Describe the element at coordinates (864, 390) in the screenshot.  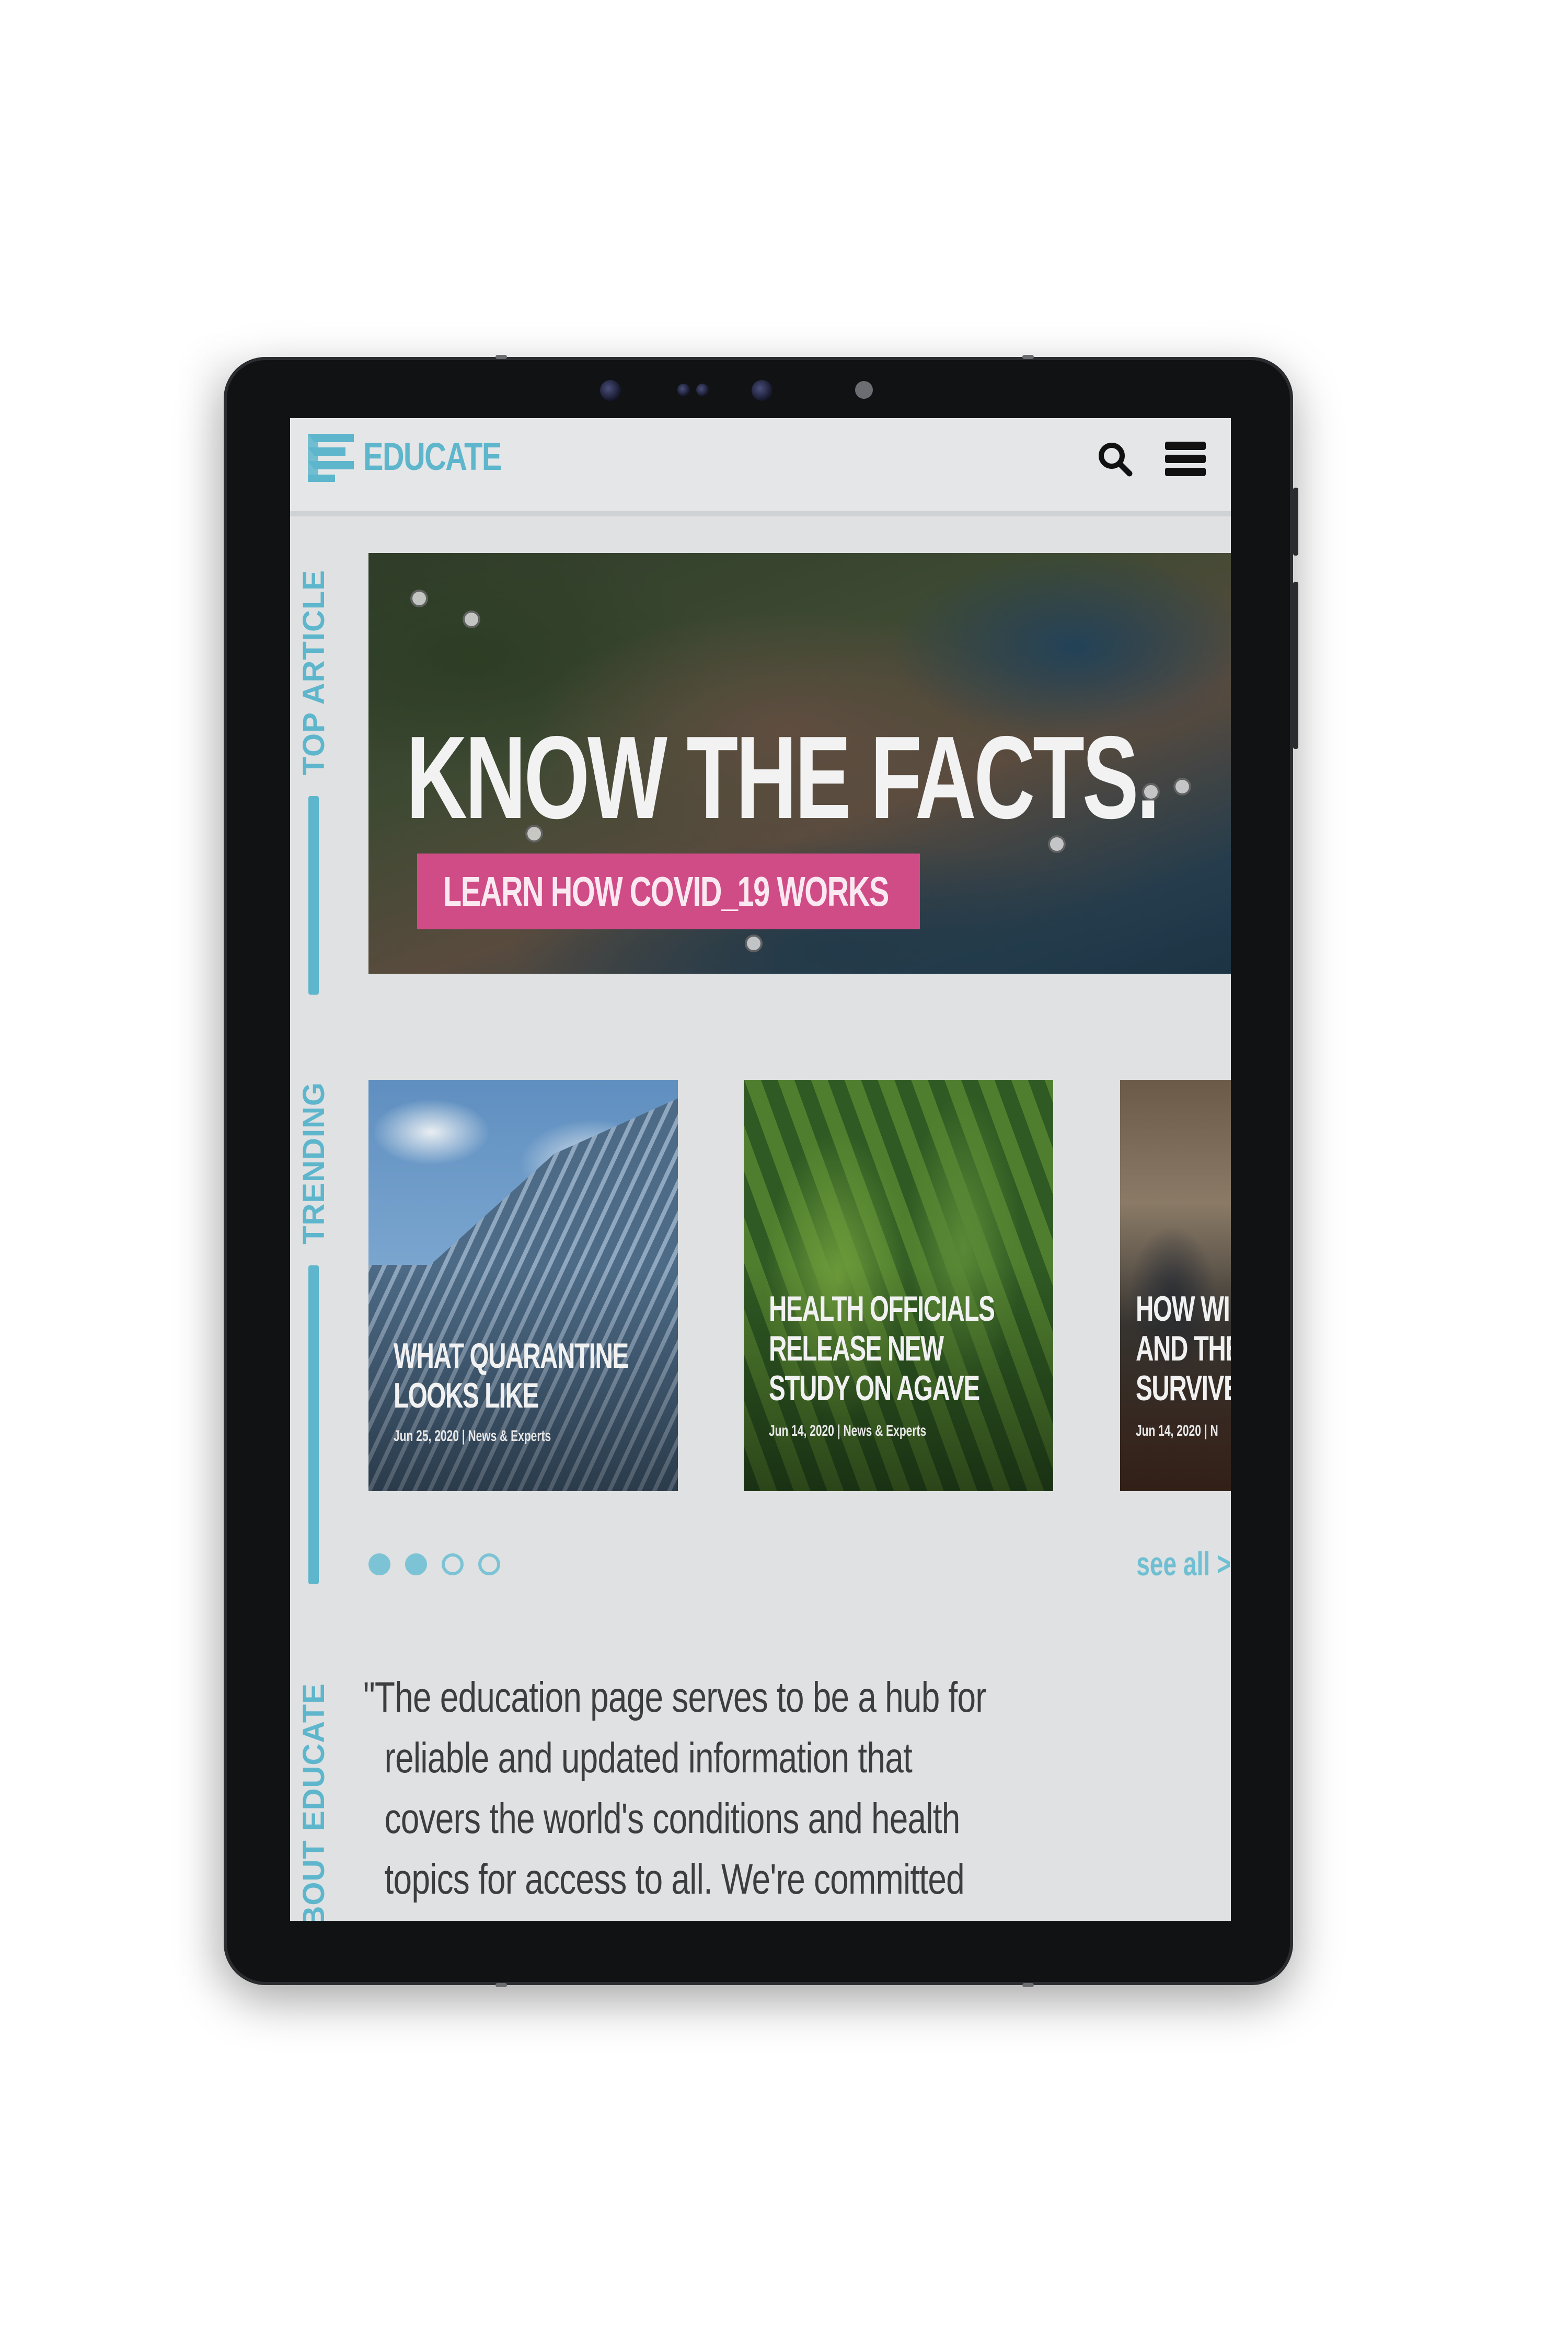
I see `proximity-sensor-icon` at that location.